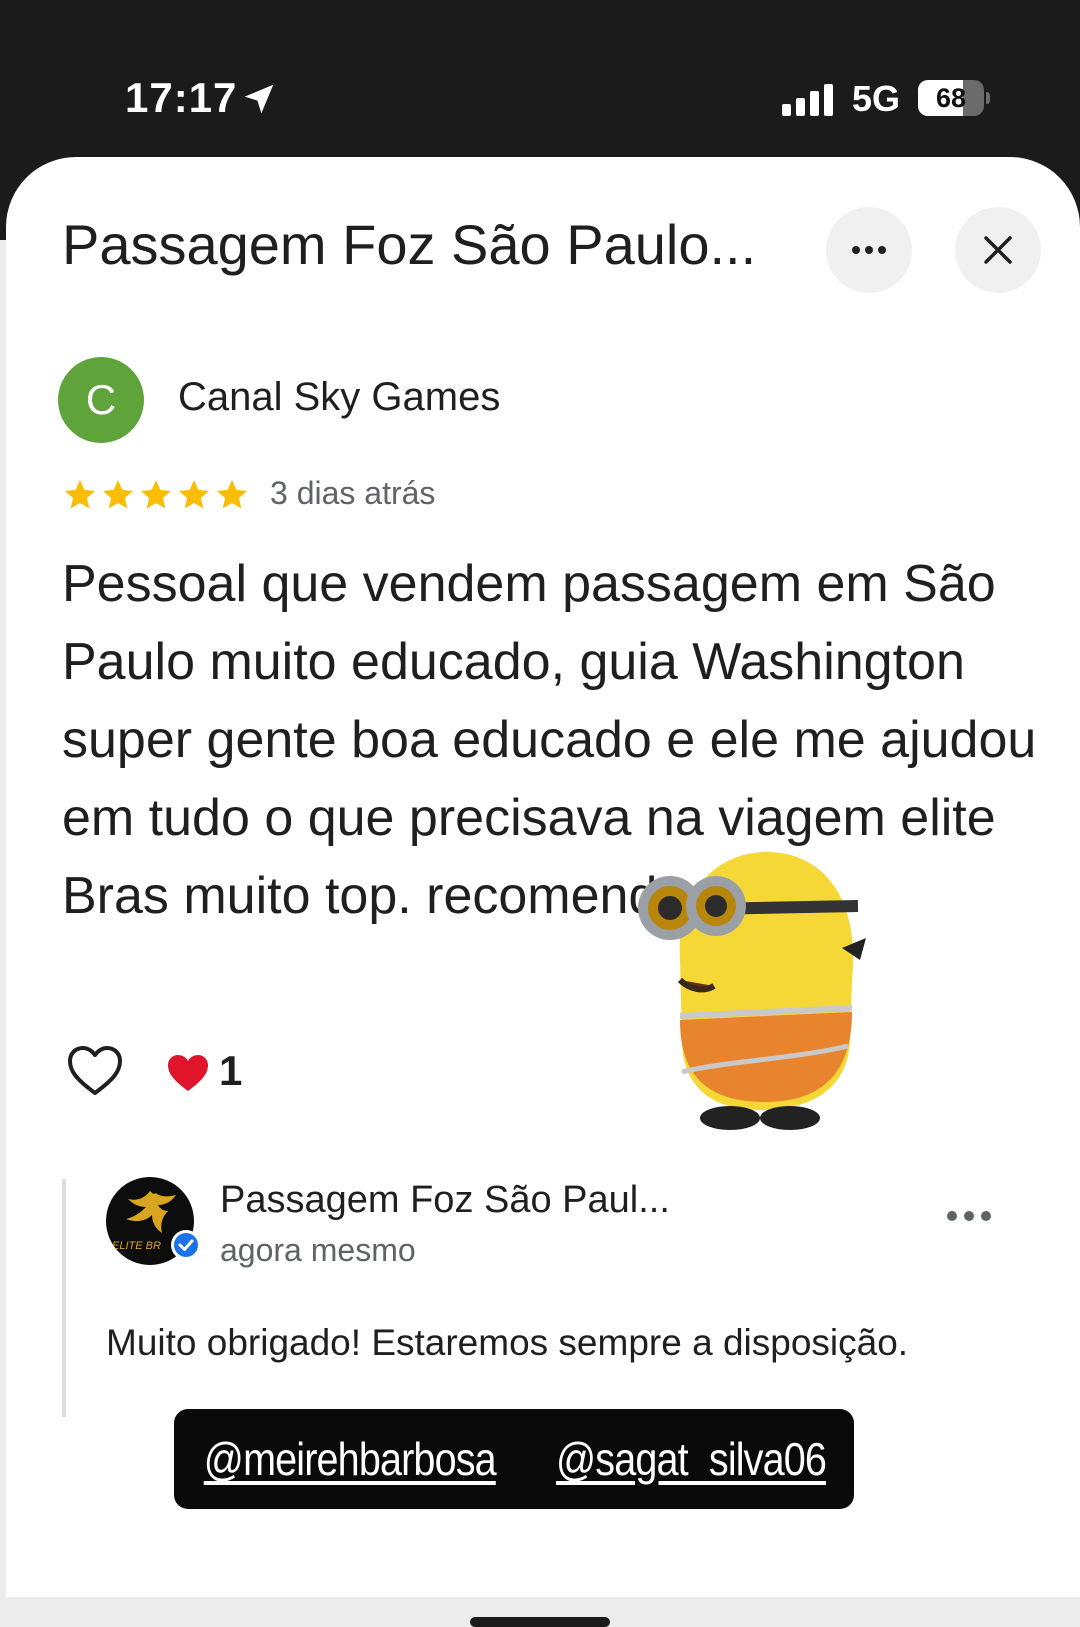  Describe the element at coordinates (101, 400) in the screenshot. I see `reviewer-avatar: C` at that location.